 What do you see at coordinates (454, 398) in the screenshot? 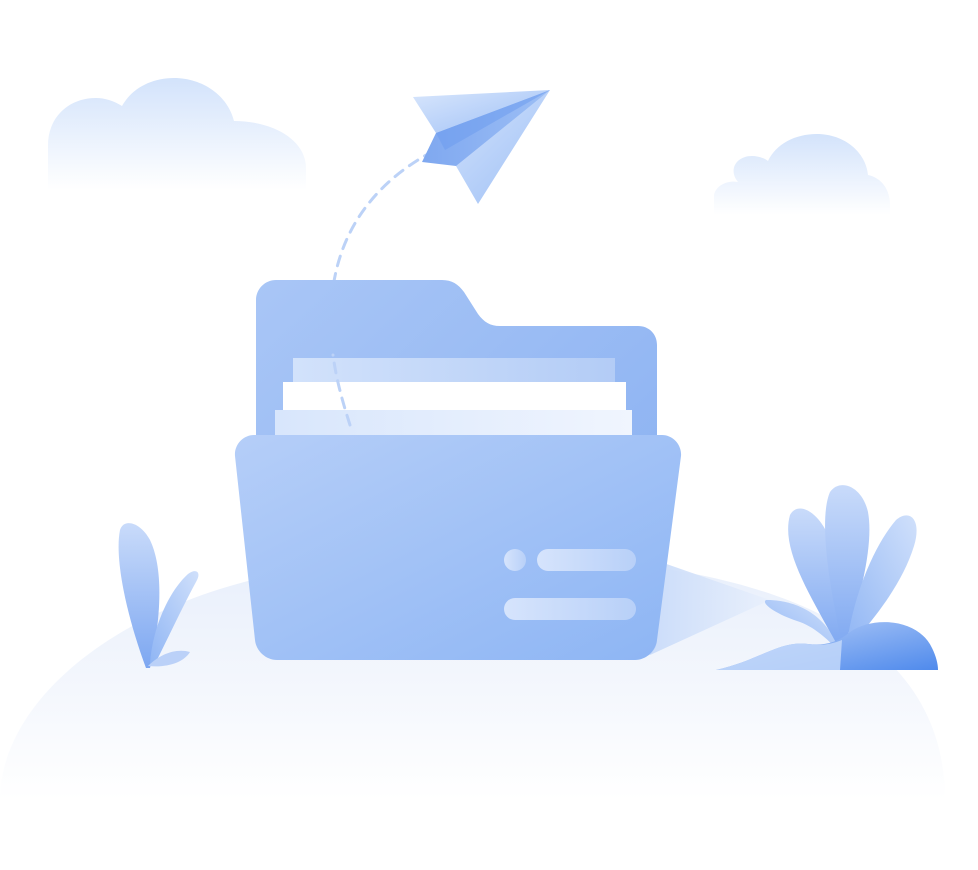
I see `paper-sheet-middle` at bounding box center [454, 398].